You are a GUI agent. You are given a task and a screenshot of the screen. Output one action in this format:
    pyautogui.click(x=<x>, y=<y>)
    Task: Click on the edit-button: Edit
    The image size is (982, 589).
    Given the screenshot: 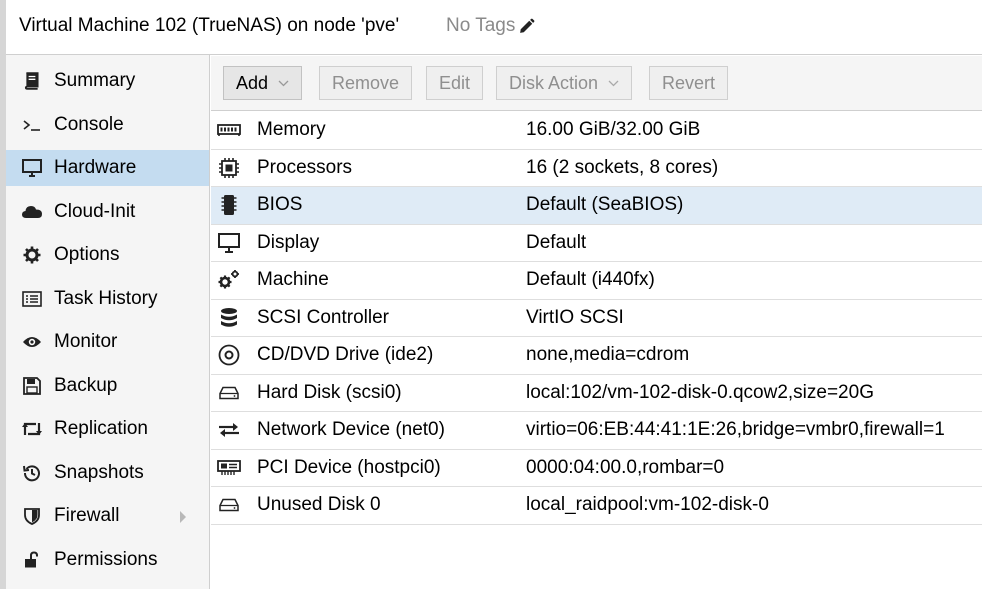 What is the action you would take?
    pyautogui.click(x=455, y=83)
    